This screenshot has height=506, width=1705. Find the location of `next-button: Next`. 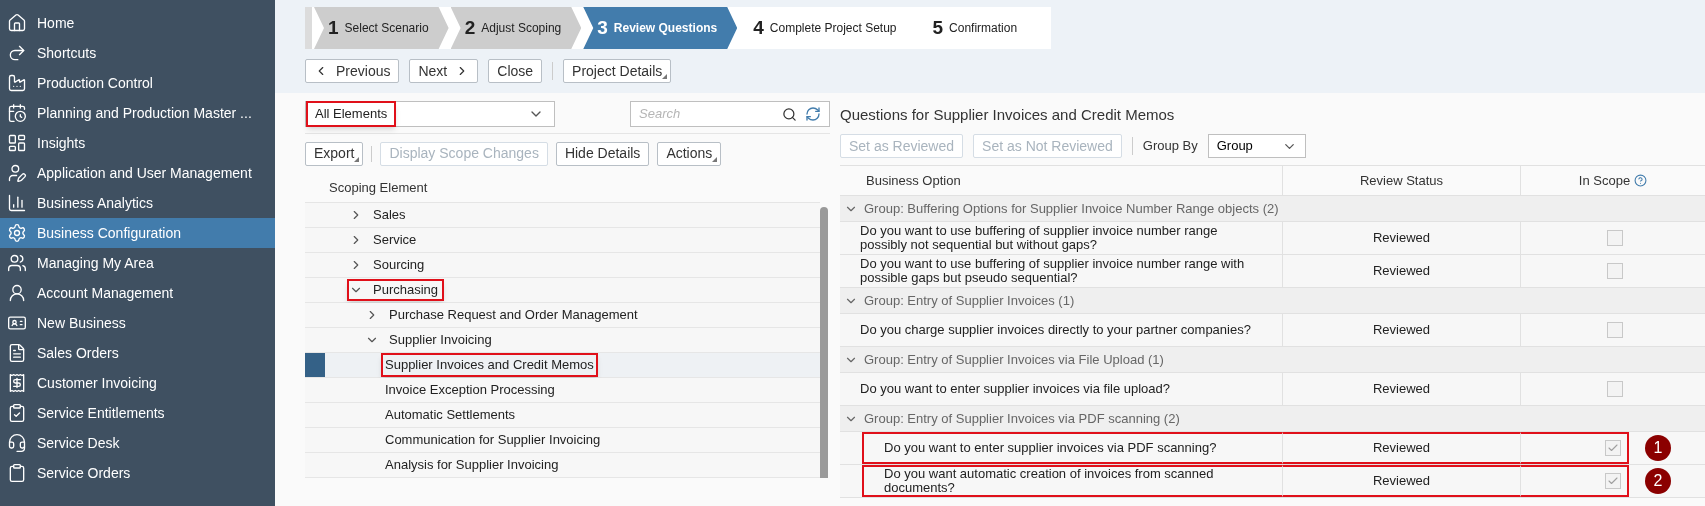

next-button: Next is located at coordinates (444, 71).